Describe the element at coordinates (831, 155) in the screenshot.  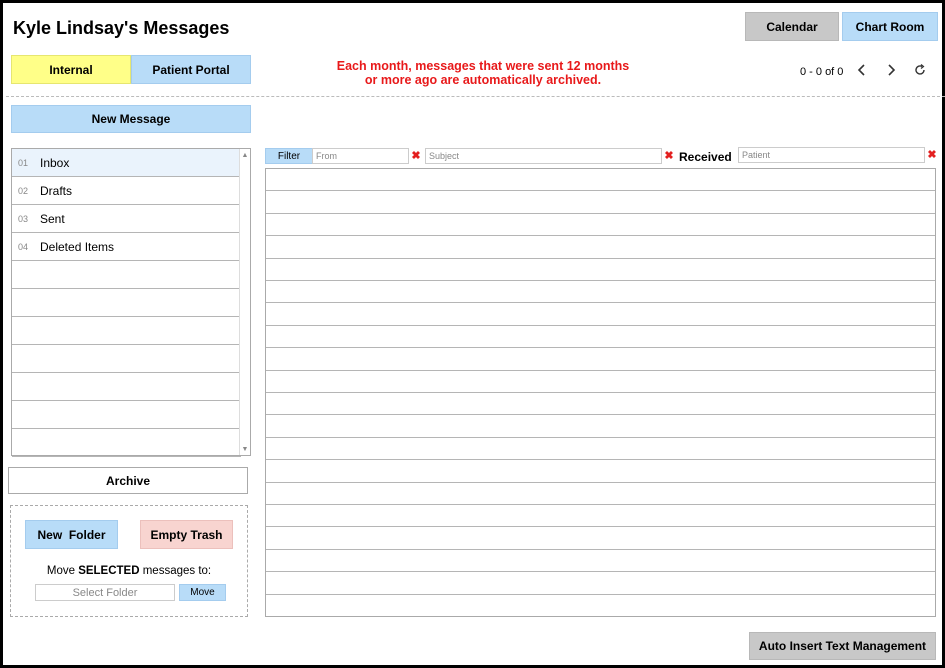
I see `patient-filter-input: Patient` at that location.